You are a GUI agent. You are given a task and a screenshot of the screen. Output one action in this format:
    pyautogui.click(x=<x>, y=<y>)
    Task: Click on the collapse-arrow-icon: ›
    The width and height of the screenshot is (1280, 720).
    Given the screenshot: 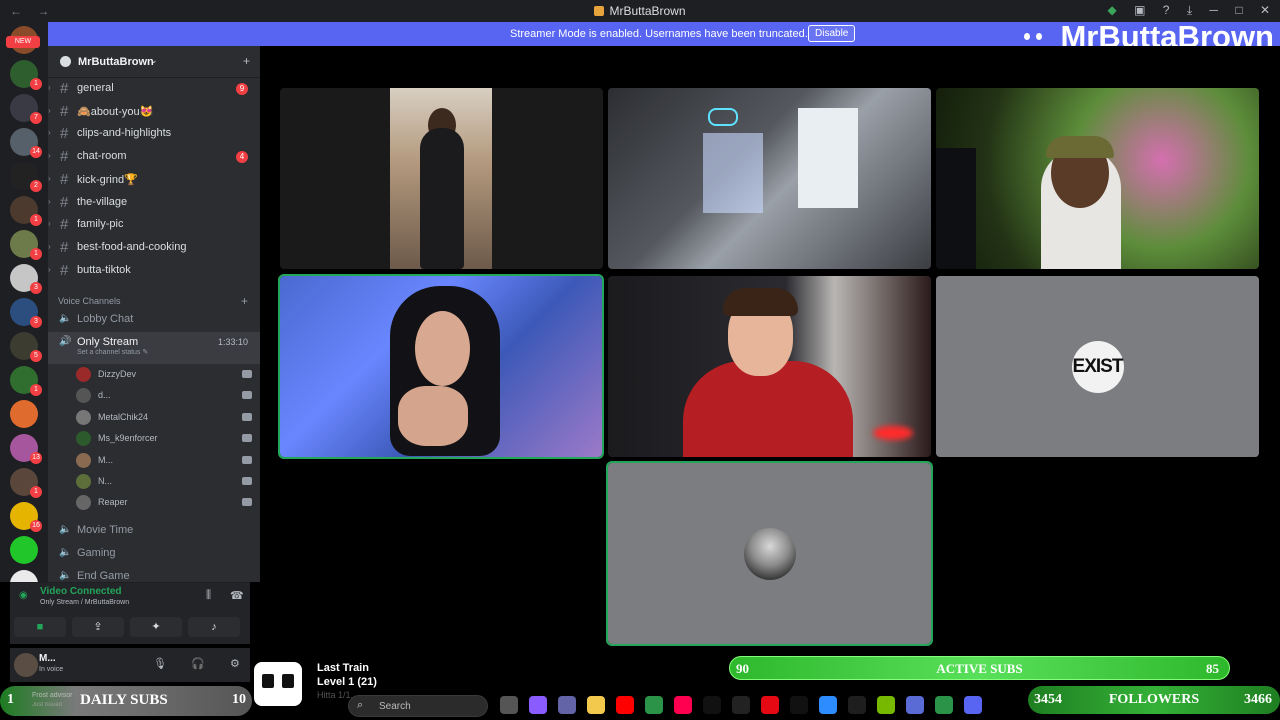 What is the action you would take?
    pyautogui.click(x=49, y=246)
    